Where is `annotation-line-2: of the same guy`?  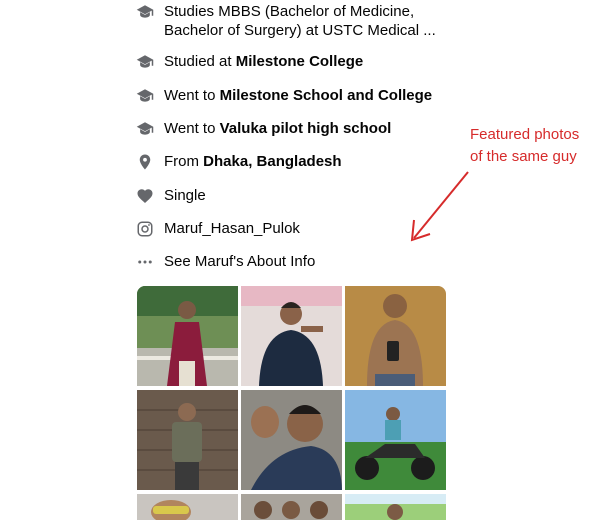
annotation-line-2: of the same guy is located at coordinates (523, 156).